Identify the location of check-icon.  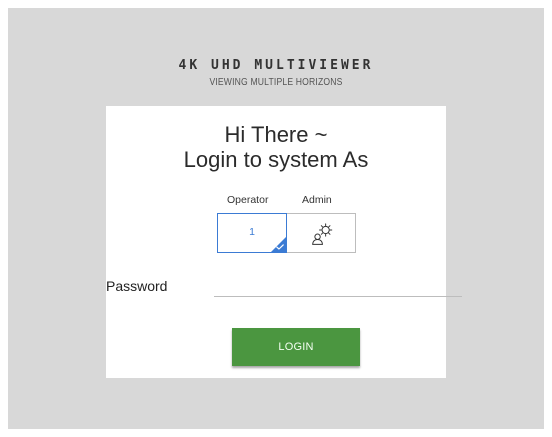
(280, 247).